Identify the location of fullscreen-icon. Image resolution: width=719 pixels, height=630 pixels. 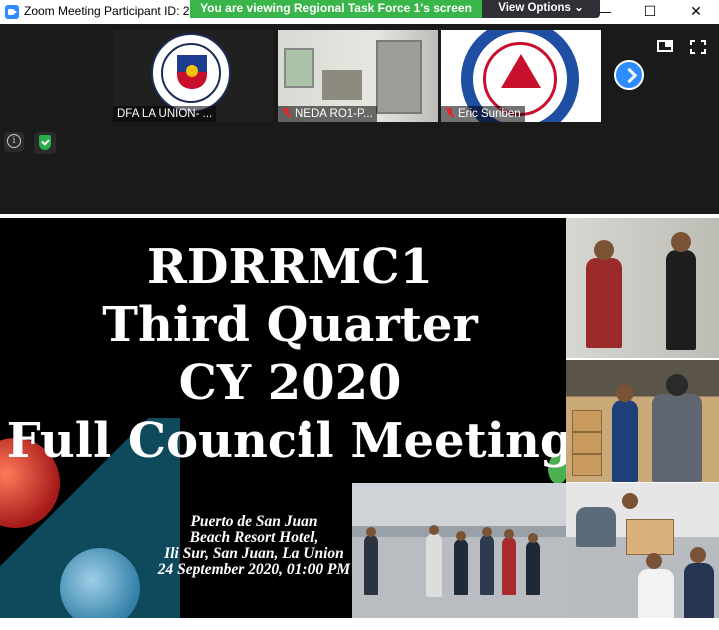
(698, 47).